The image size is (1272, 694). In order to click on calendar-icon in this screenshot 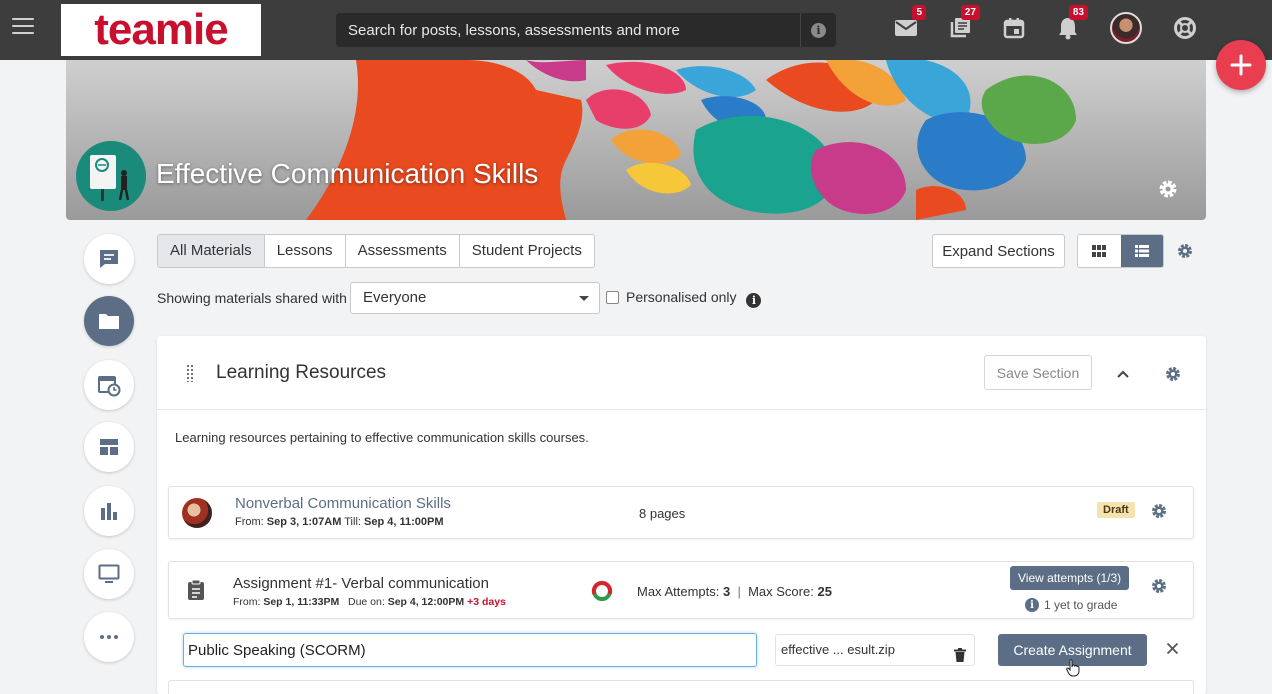, I will do `click(1014, 28)`.